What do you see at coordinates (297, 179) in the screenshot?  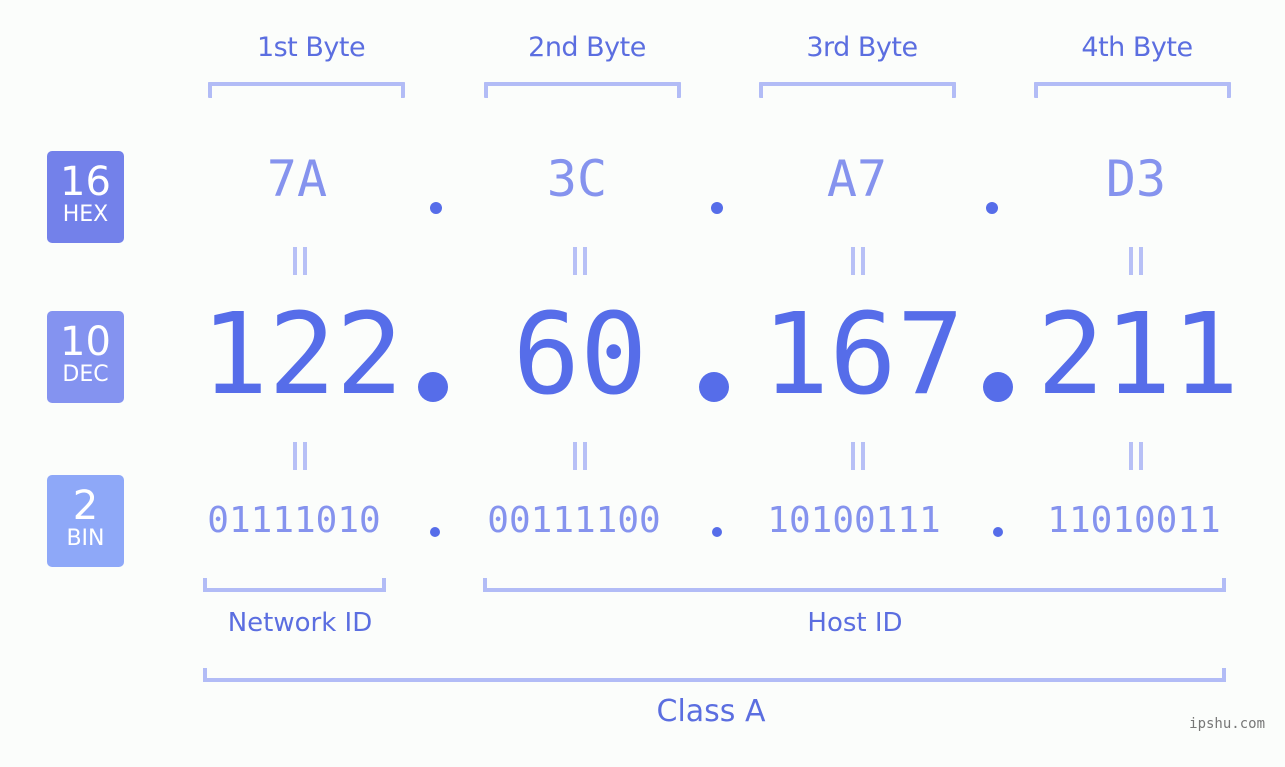 I see `hex-byte-1: 7A` at bounding box center [297, 179].